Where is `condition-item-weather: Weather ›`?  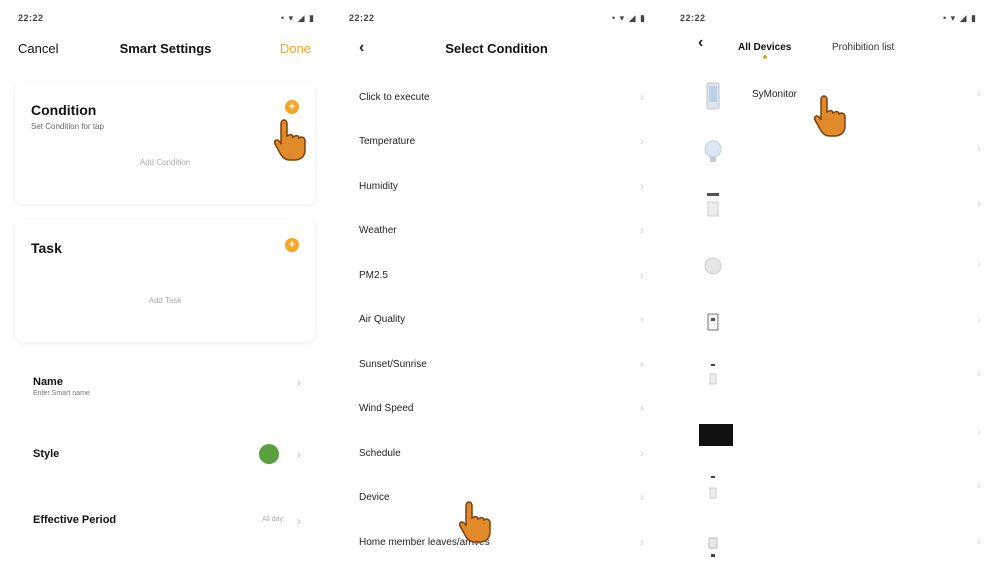 condition-item-weather: Weather › is located at coordinates (501, 230).